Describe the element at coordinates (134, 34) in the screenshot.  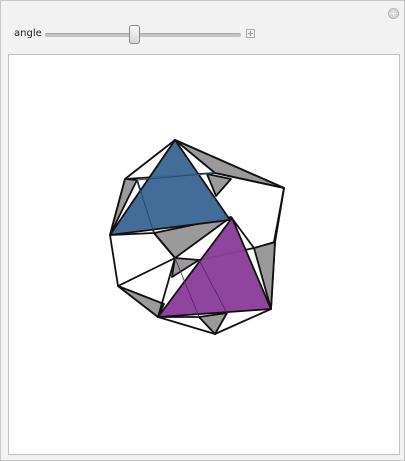
I see `angle-slider-thumb` at that location.